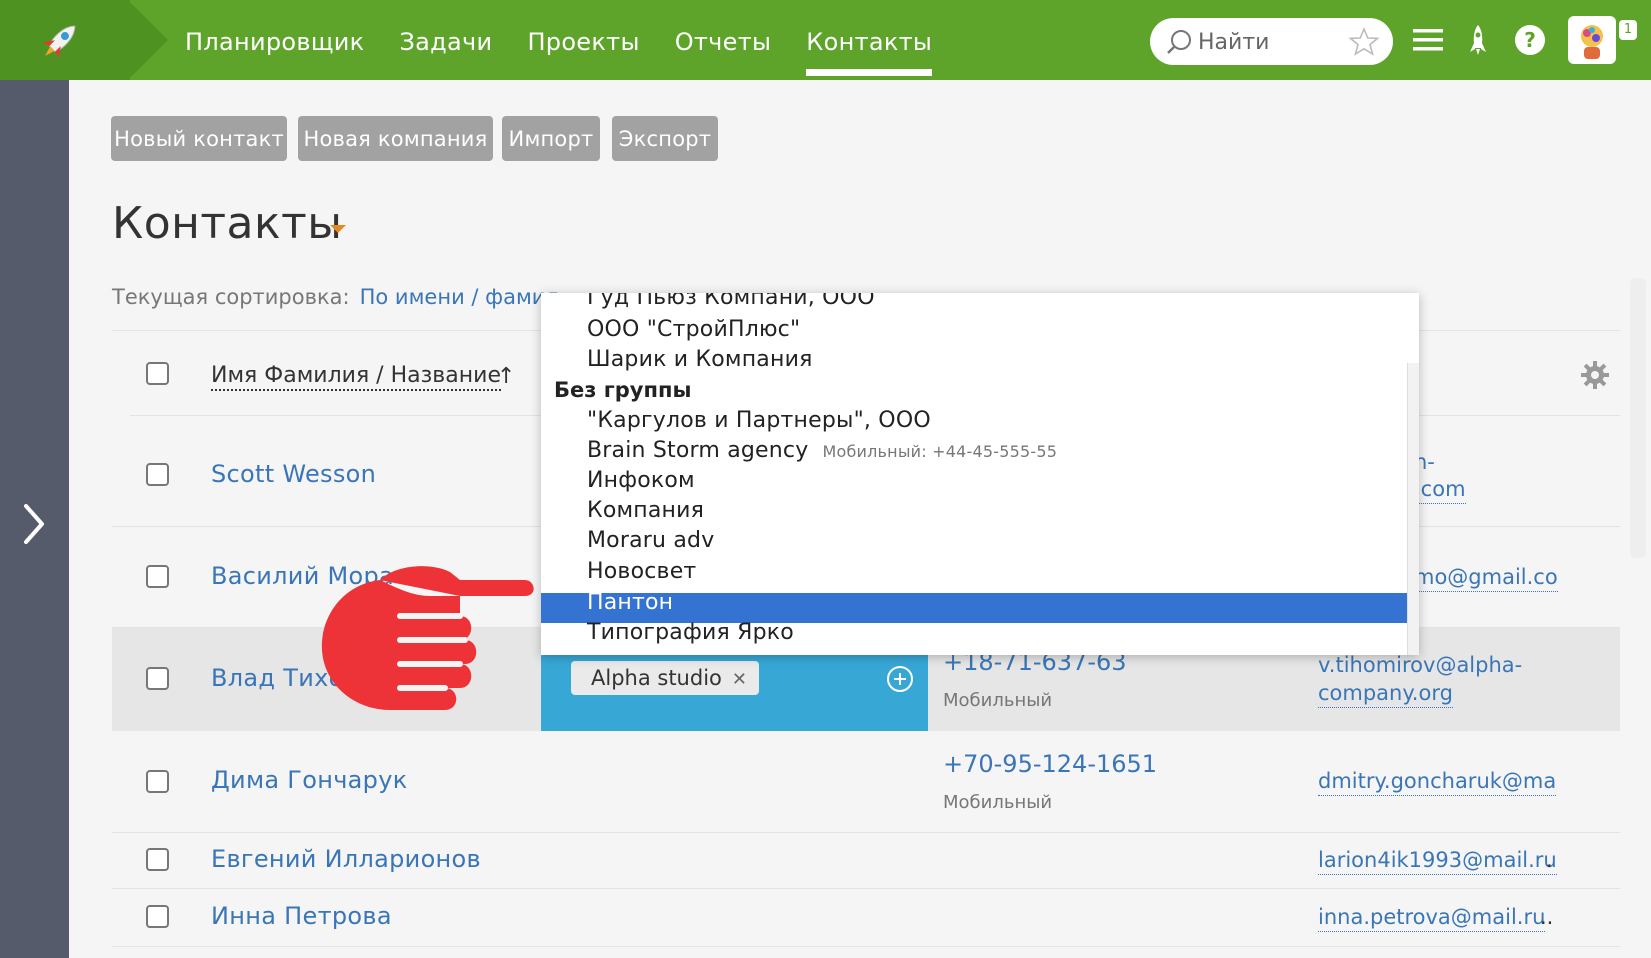 This screenshot has width=1651, height=958. What do you see at coordinates (309, 780) in the screenshot?
I see `contact-name-link: Дима Гончарук` at bounding box center [309, 780].